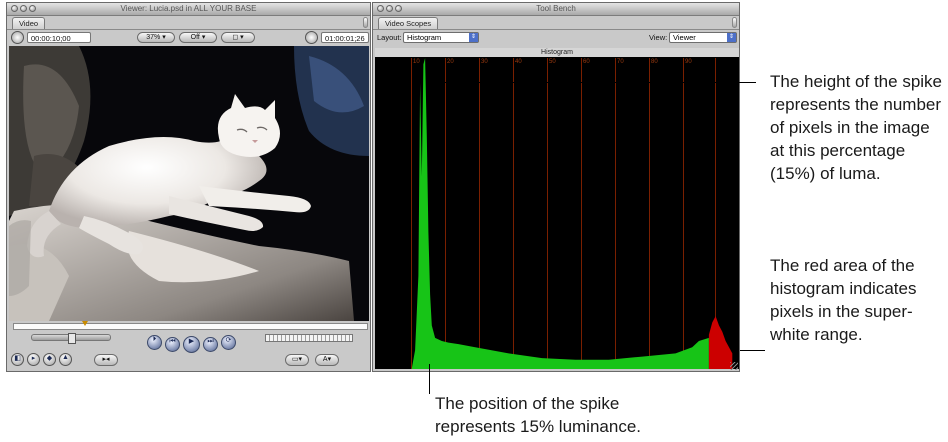  I want to click on previous-edit-button: ⏮, so click(172, 344).